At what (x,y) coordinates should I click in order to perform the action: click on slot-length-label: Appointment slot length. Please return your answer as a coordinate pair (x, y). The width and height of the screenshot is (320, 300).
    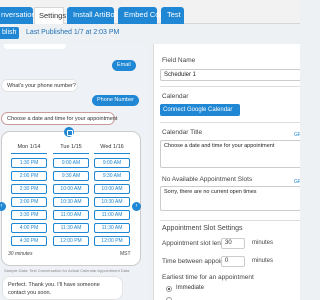
    Looking at the image, I should click on (196, 243).